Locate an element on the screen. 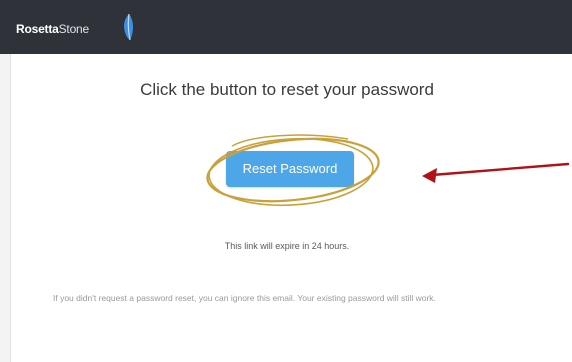 This screenshot has width=572, height=362. brand-name-light: Stone is located at coordinates (74, 29).